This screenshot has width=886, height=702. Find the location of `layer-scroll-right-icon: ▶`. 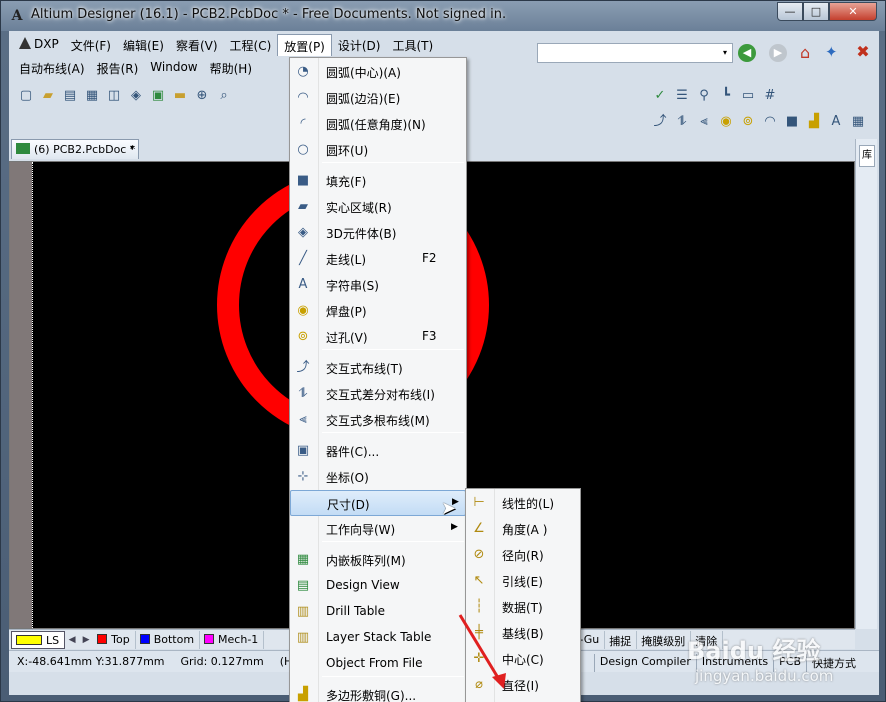

layer-scroll-right-icon: ▶ is located at coordinates (86, 640).